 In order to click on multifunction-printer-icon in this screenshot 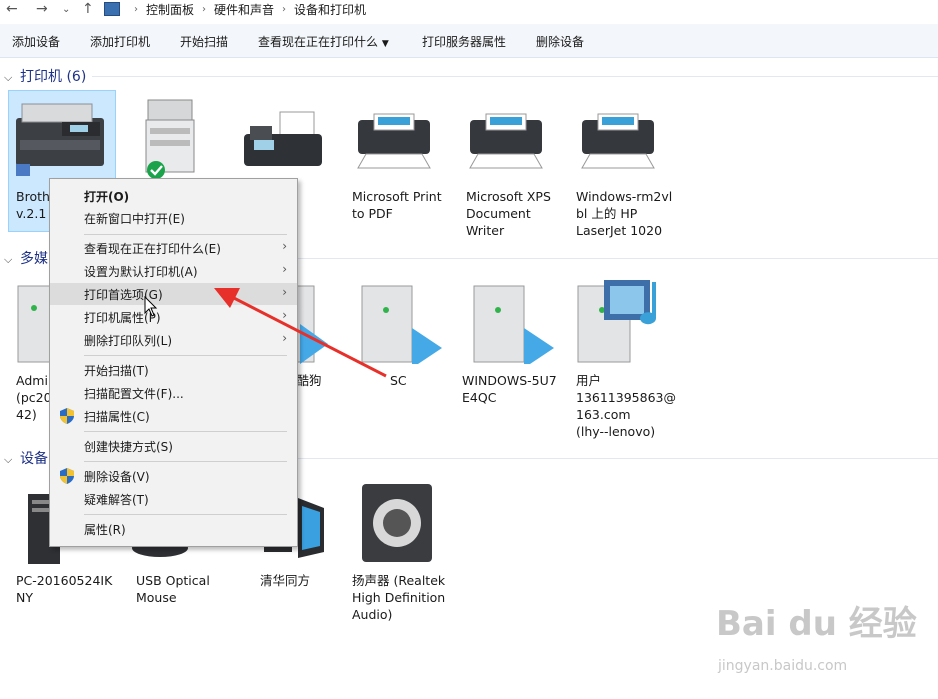, I will do `click(60, 136)`.